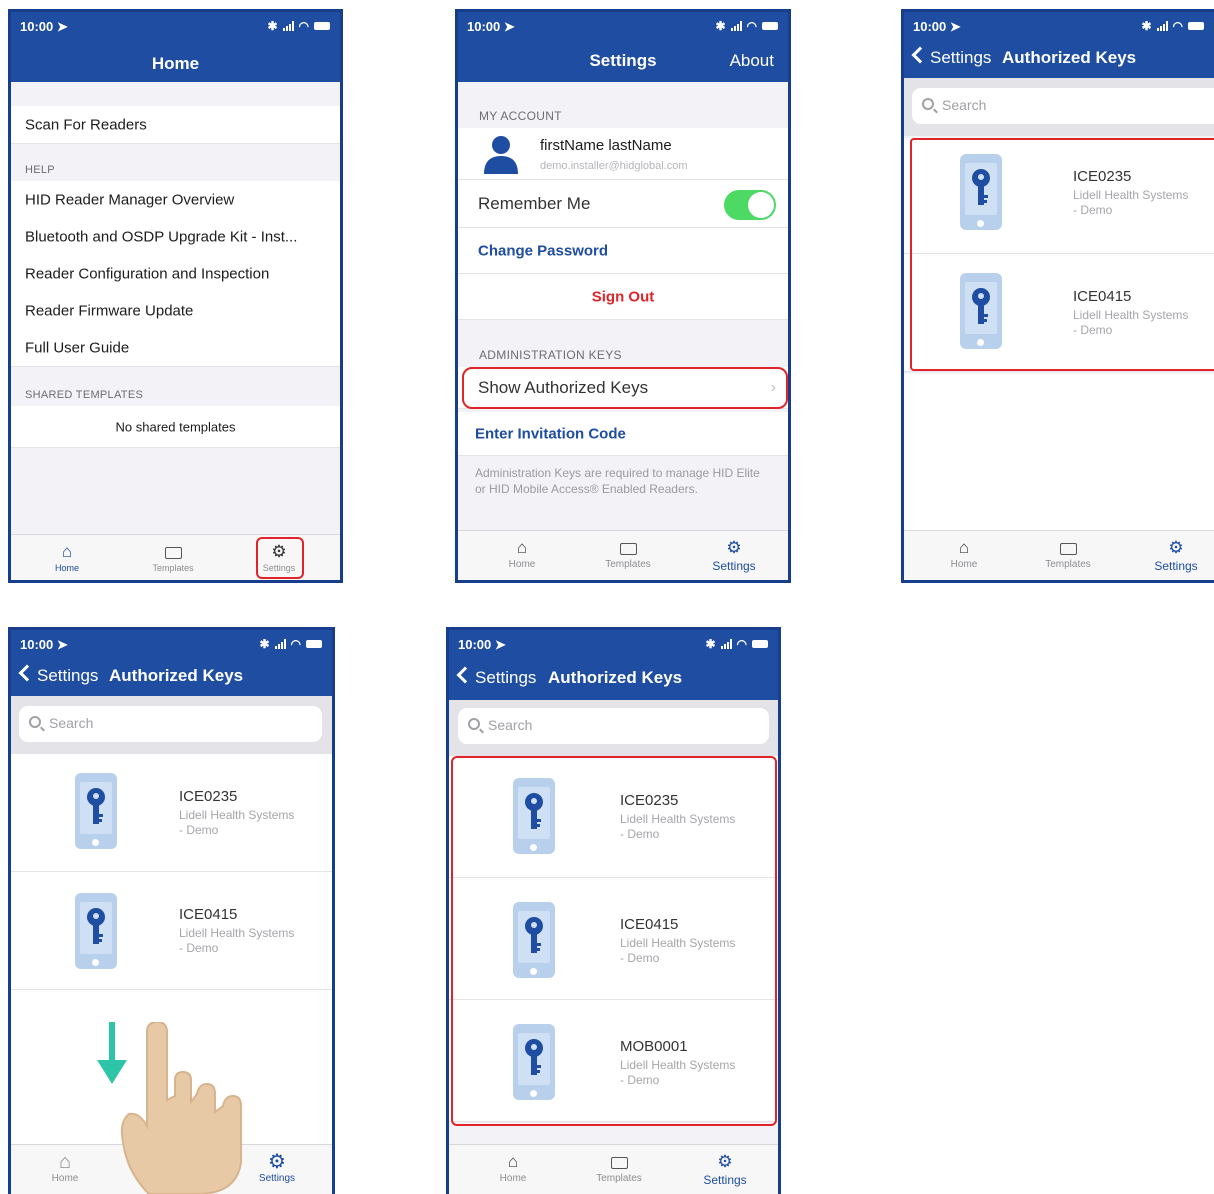  What do you see at coordinates (501, 155) in the screenshot?
I see `user-avatar-icon` at bounding box center [501, 155].